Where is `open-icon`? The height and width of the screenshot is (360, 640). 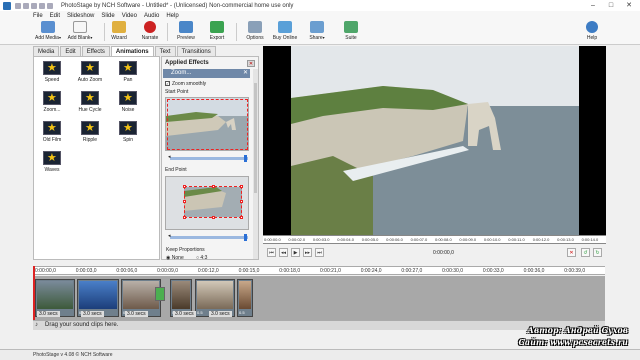
open-icon is located at coordinates (26, 5).